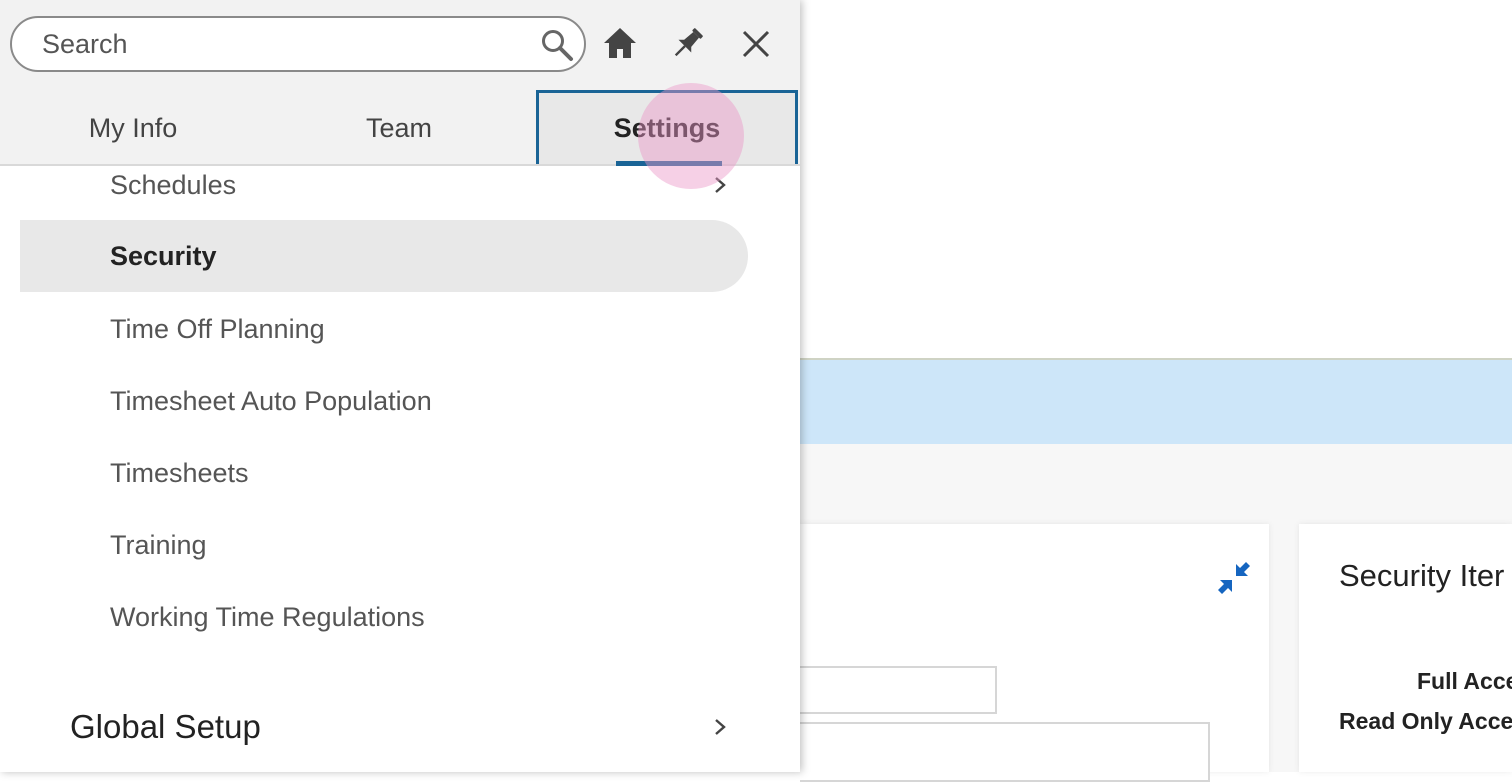 The width and height of the screenshot is (1512, 782). I want to click on pin-icon, so click(687, 44).